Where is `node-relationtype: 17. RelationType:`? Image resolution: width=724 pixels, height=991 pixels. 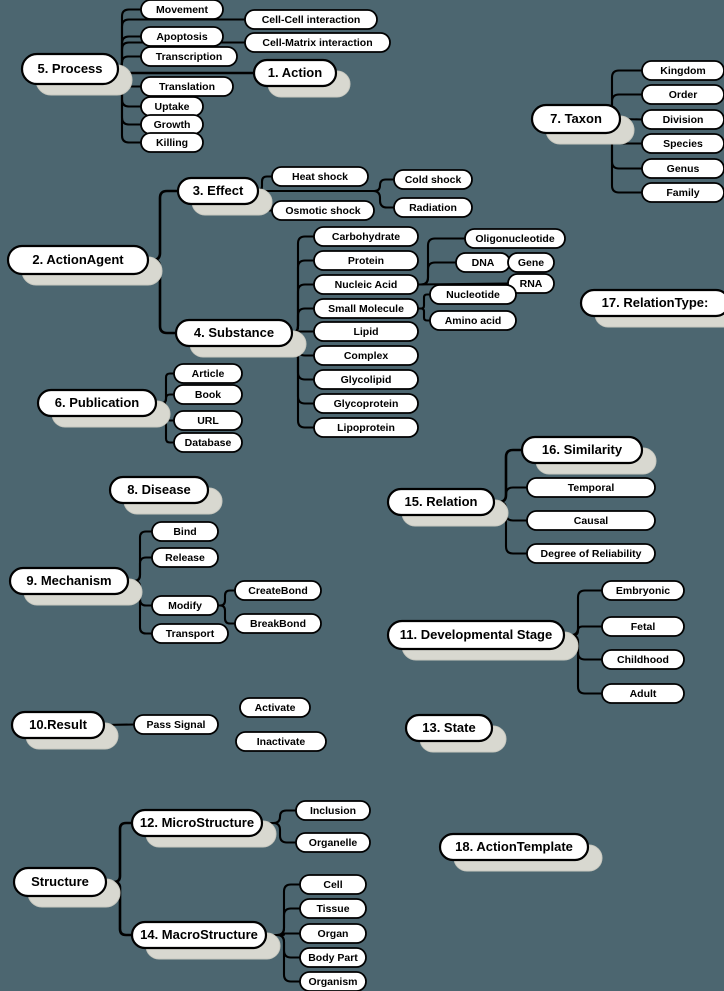 node-relationtype: 17. RelationType: is located at coordinates (651, 308).